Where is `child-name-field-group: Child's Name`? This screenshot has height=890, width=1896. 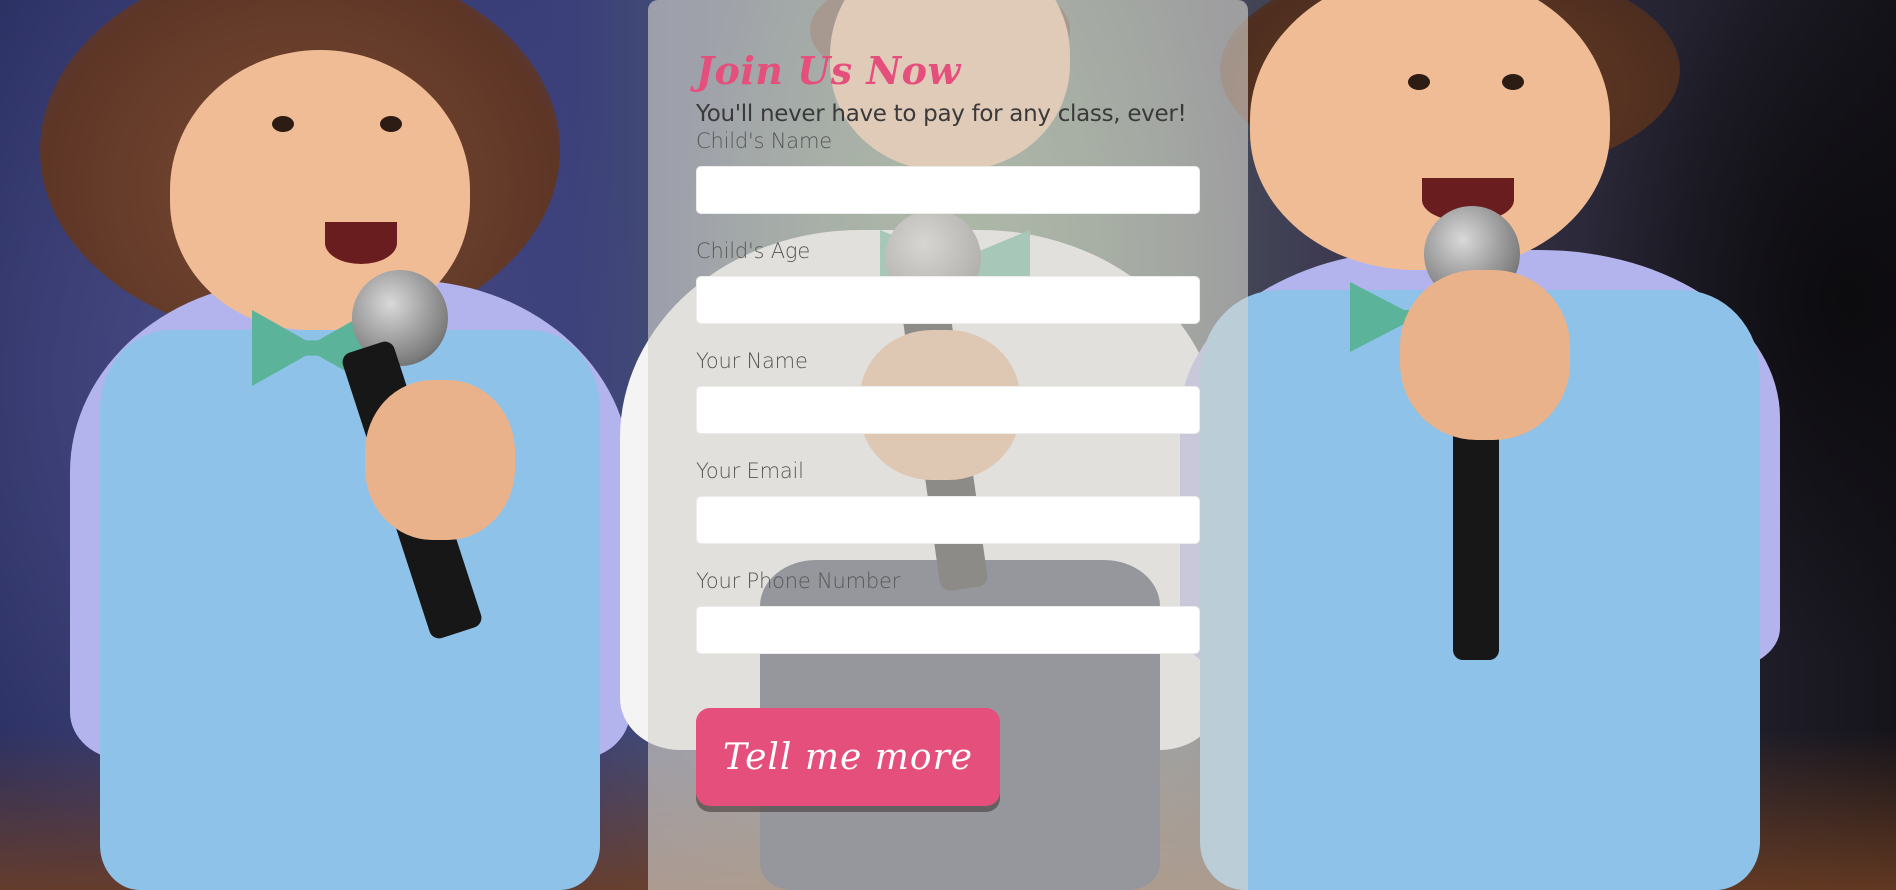 child-name-field-group: Child's Name is located at coordinates (948, 171).